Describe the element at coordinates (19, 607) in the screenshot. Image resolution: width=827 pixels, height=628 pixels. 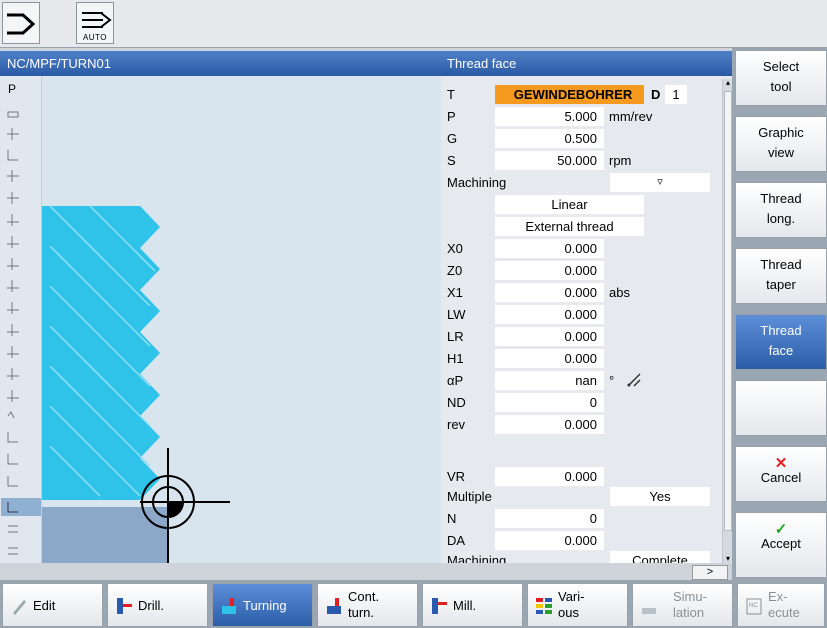
I see `pencil-icon` at that location.